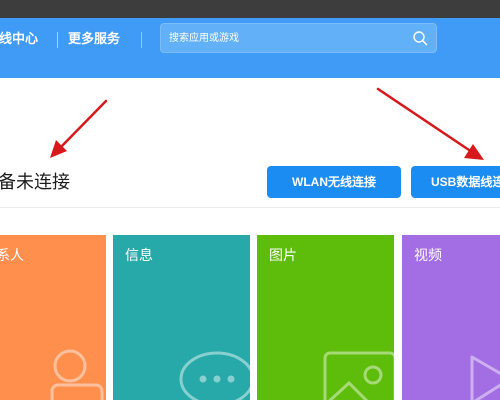 This screenshot has width=500, height=400. I want to click on annotation-arrow-right, so click(430, 123).